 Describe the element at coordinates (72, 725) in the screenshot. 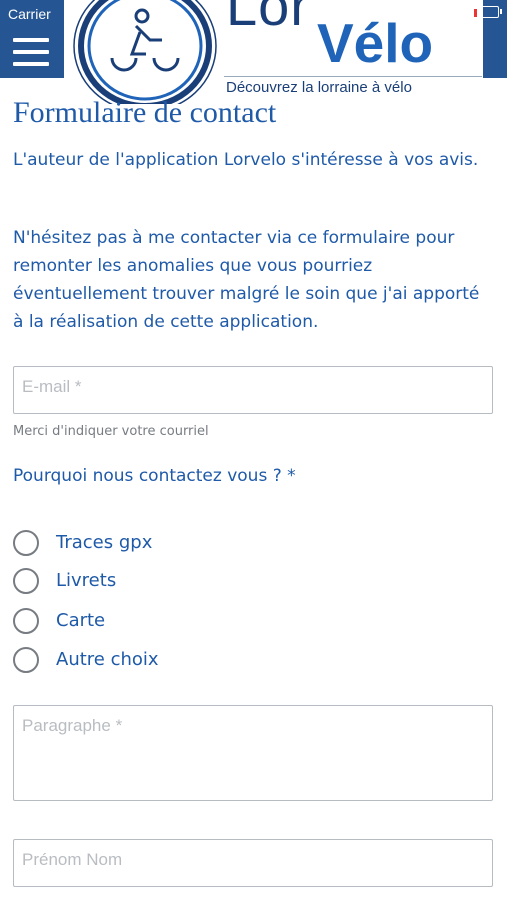

I see `paragraph-placeholder: Paragraphe *` at that location.